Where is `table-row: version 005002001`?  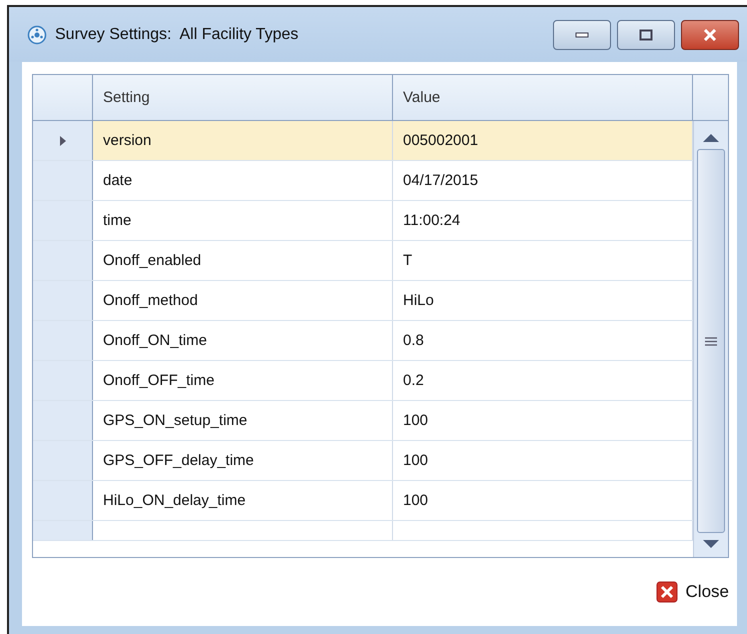 table-row: version 005002001 is located at coordinates (363, 141).